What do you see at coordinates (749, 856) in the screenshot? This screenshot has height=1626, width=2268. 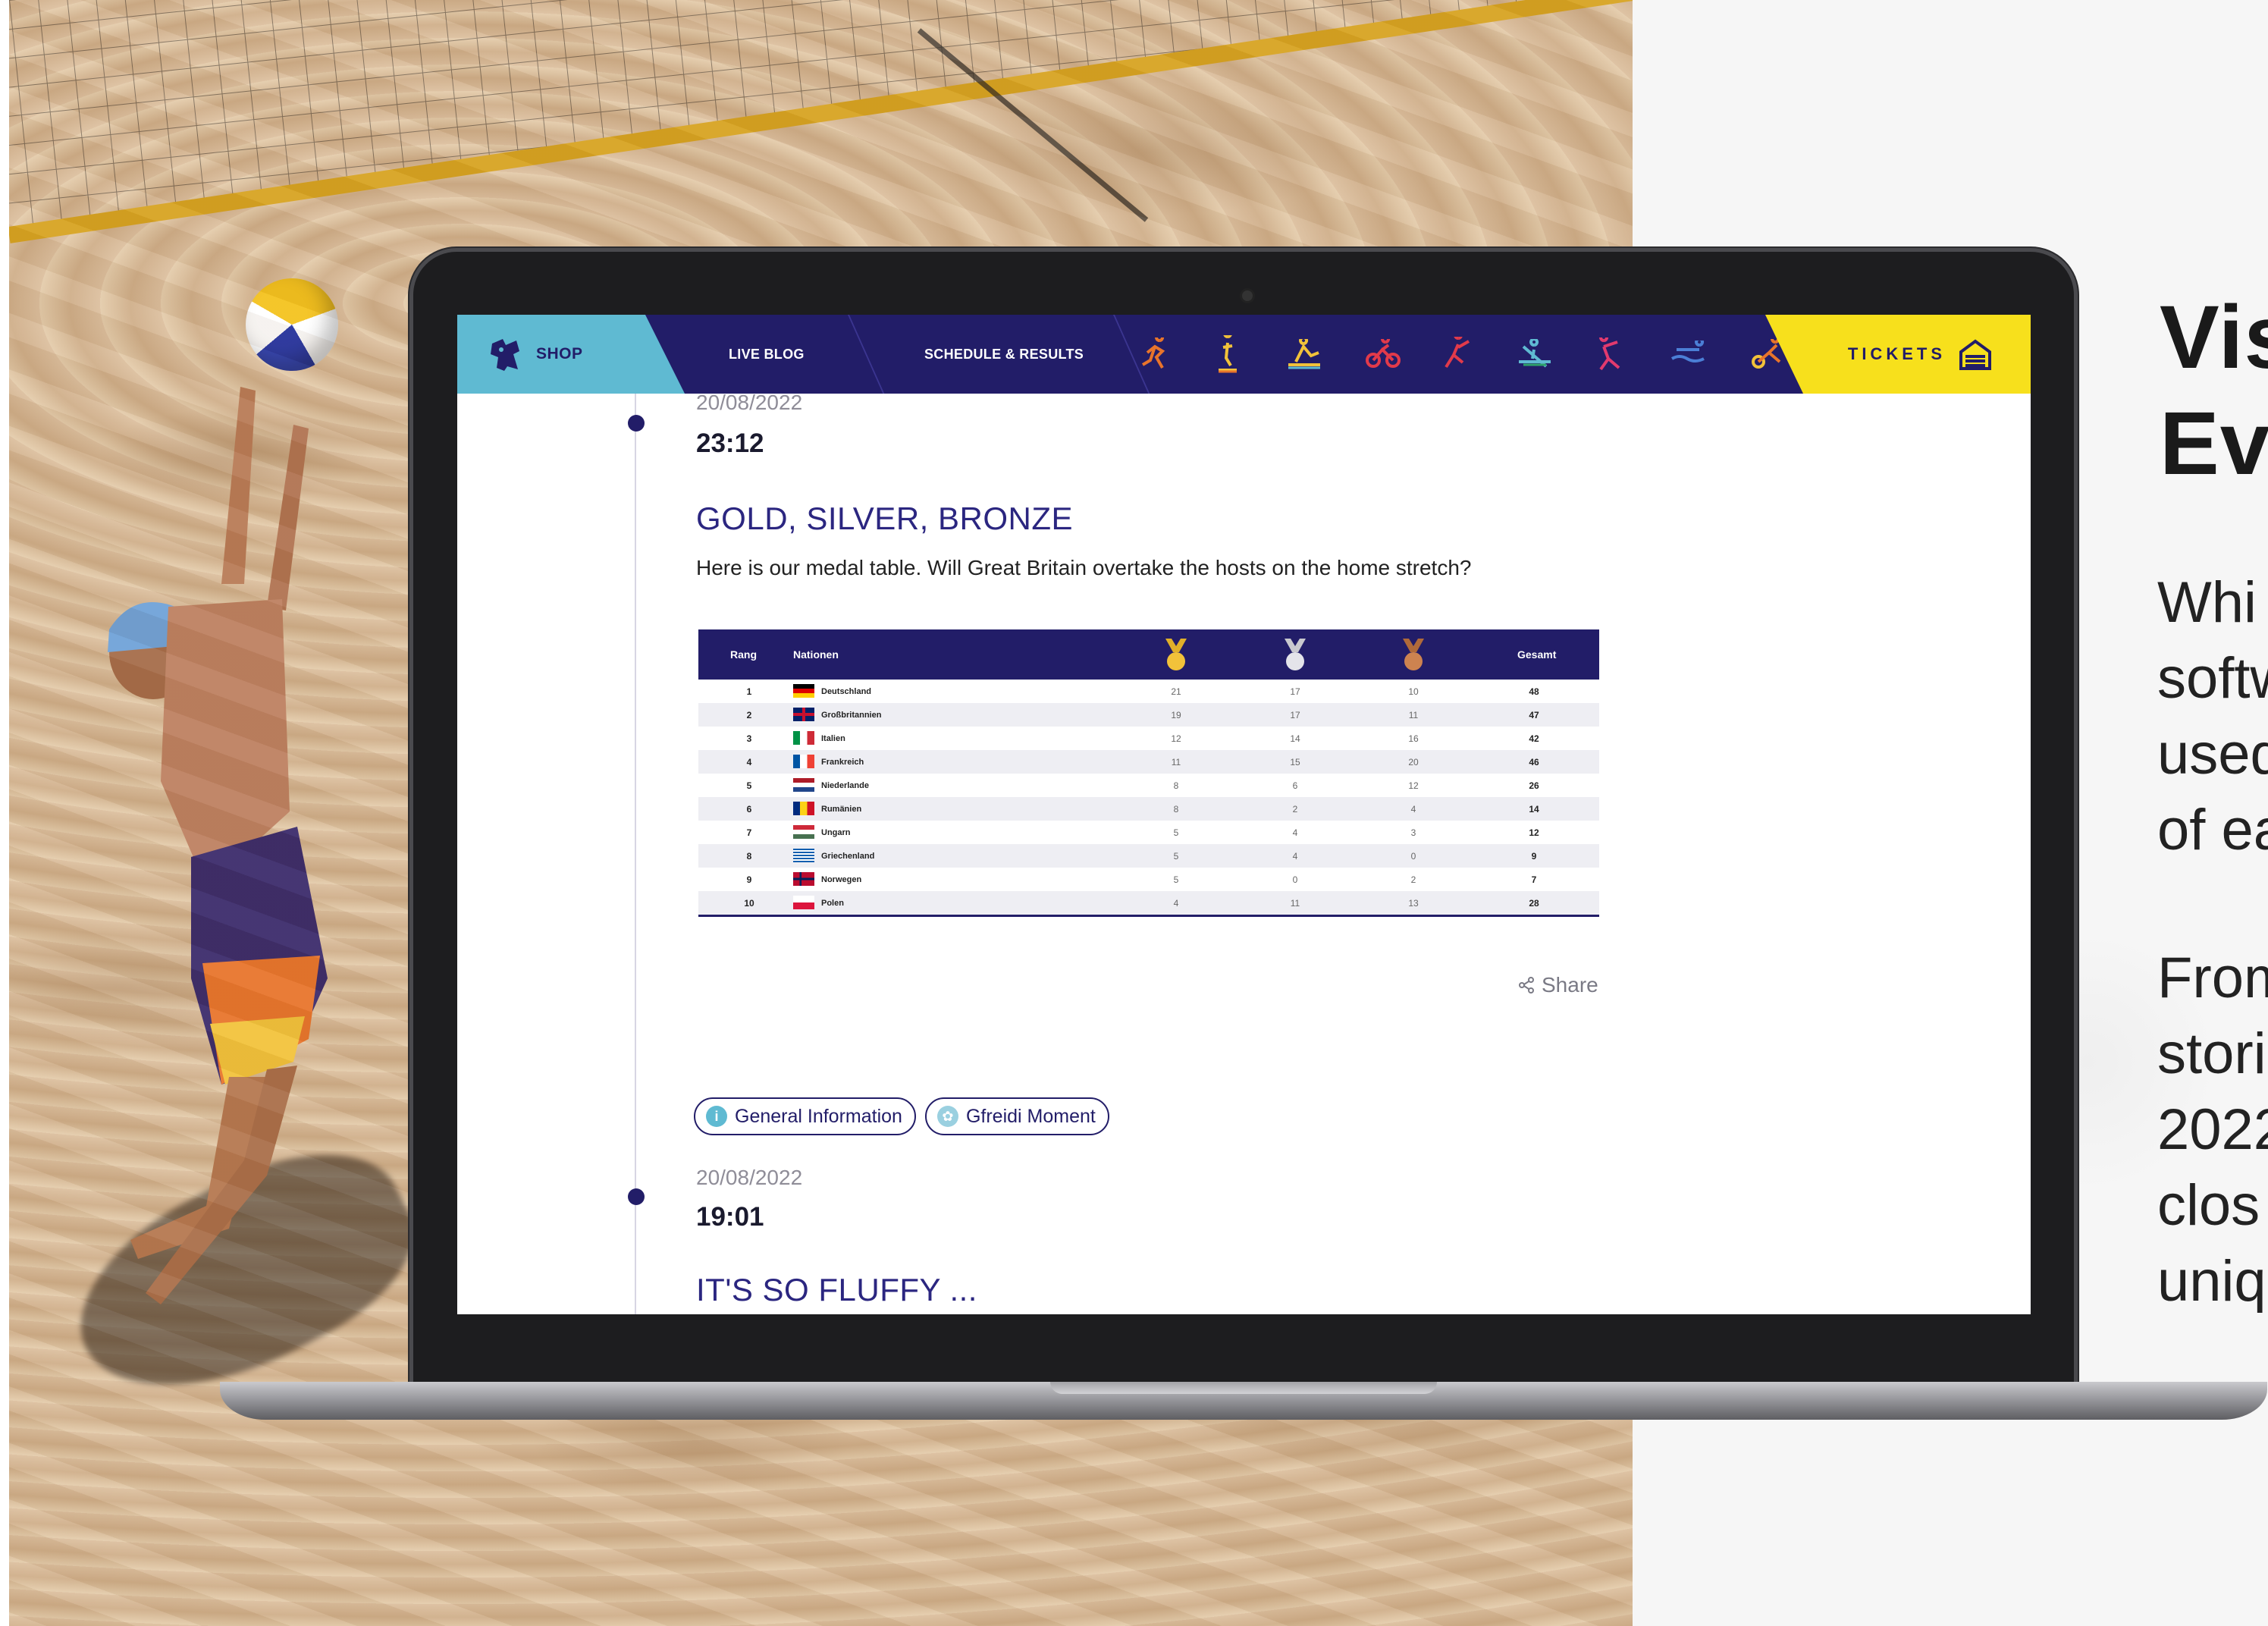 I see `rank-cell: 8` at bounding box center [749, 856].